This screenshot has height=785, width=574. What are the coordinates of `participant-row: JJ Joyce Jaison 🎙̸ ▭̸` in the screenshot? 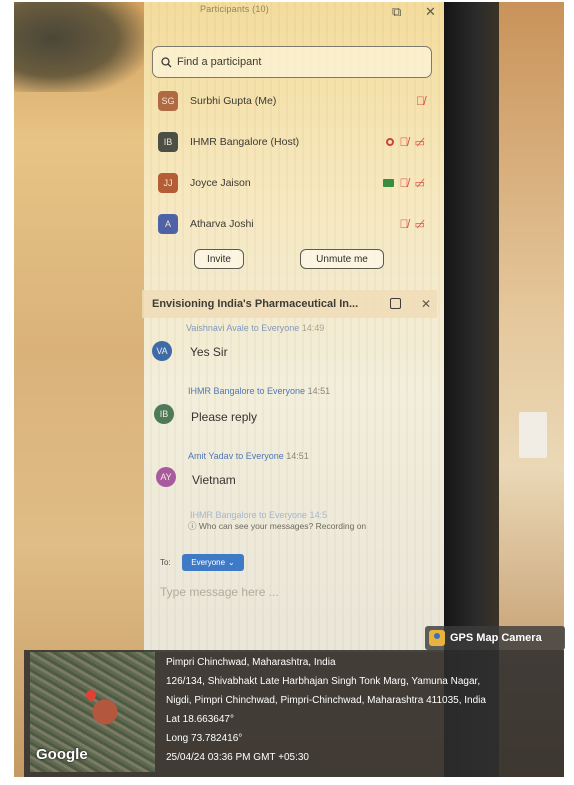 It's located at (295, 183).